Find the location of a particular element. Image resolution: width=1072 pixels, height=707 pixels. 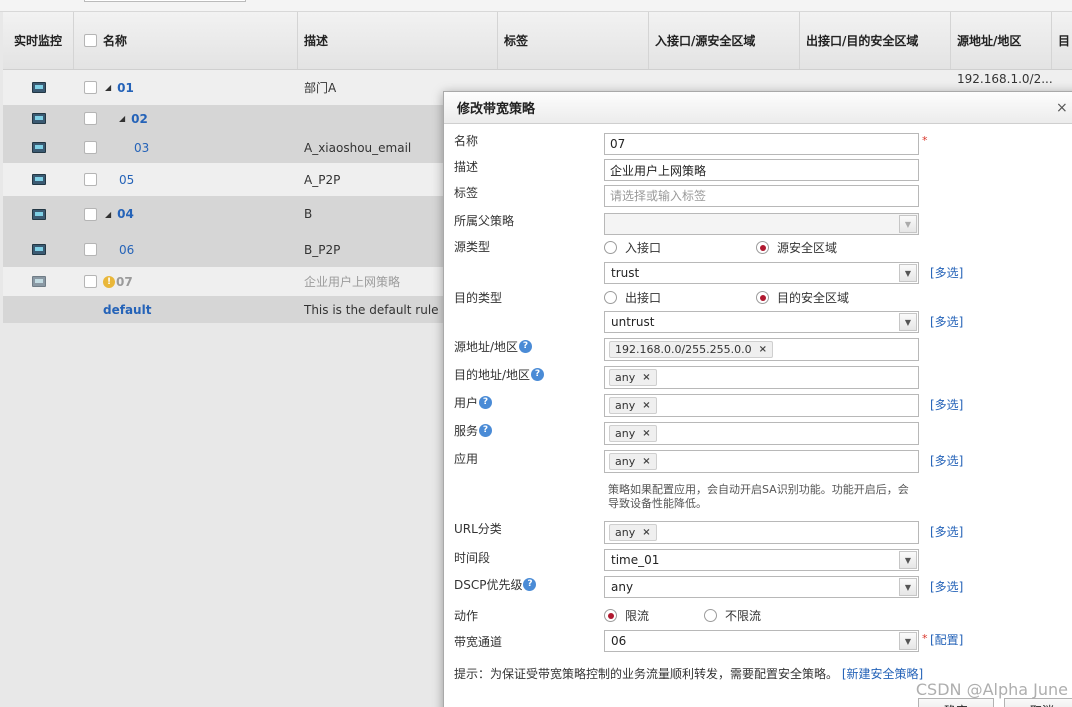

dst-type-radio-zone: 目的安全区域 is located at coordinates (802, 297).